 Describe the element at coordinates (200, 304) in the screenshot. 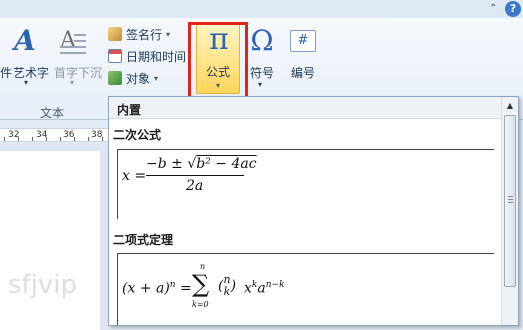

I see `sum-lower-limit: k=0` at that location.